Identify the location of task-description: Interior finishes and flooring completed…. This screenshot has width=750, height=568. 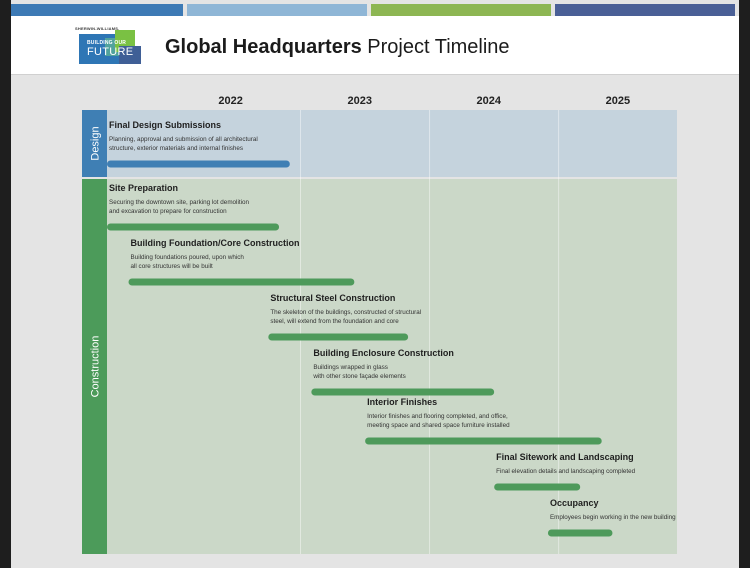
(437, 416).